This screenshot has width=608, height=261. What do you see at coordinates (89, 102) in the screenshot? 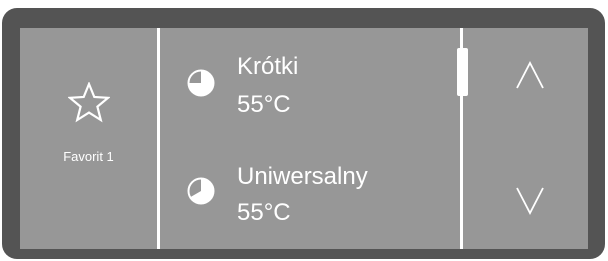
I see `star-icon` at bounding box center [89, 102].